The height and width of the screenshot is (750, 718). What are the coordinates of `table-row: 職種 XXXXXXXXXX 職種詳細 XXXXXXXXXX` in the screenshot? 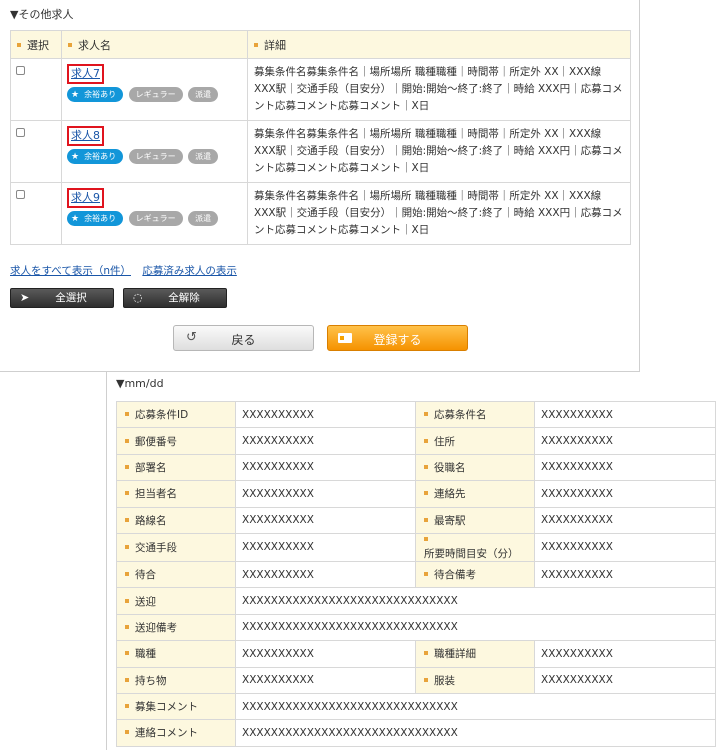 It's located at (416, 654).